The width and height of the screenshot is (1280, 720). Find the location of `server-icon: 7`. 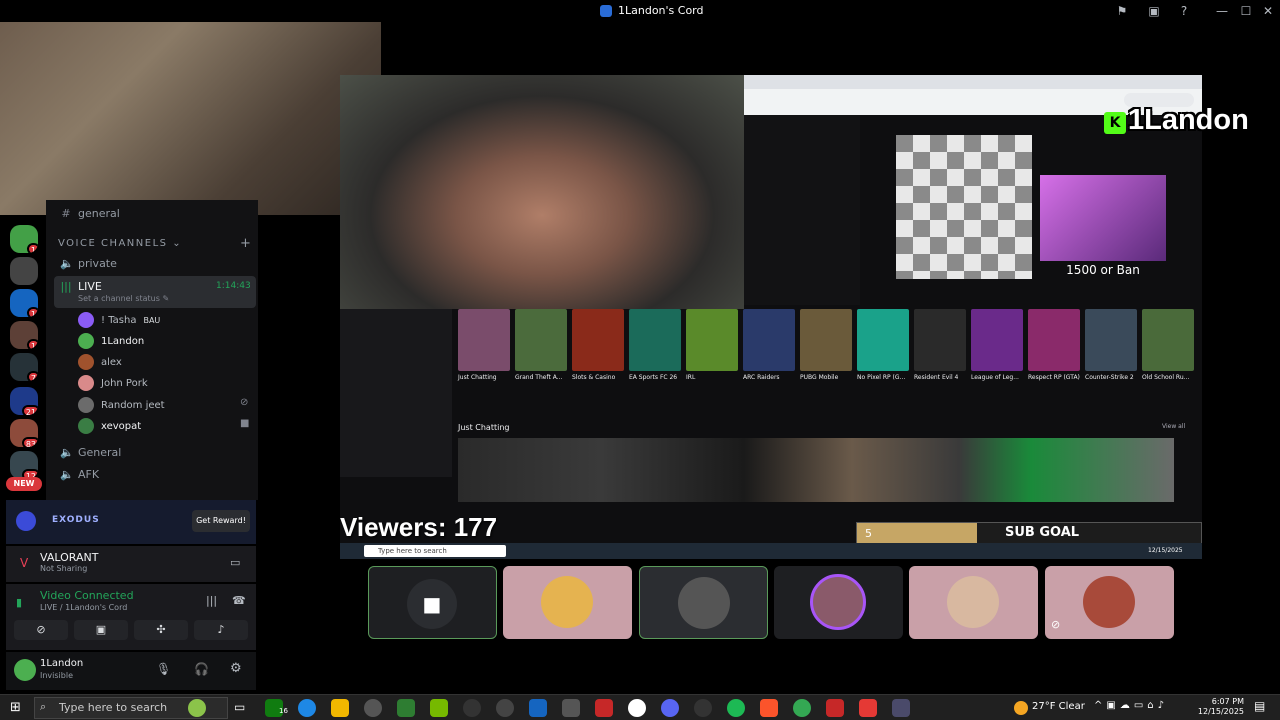

server-icon: 7 is located at coordinates (24, 367).